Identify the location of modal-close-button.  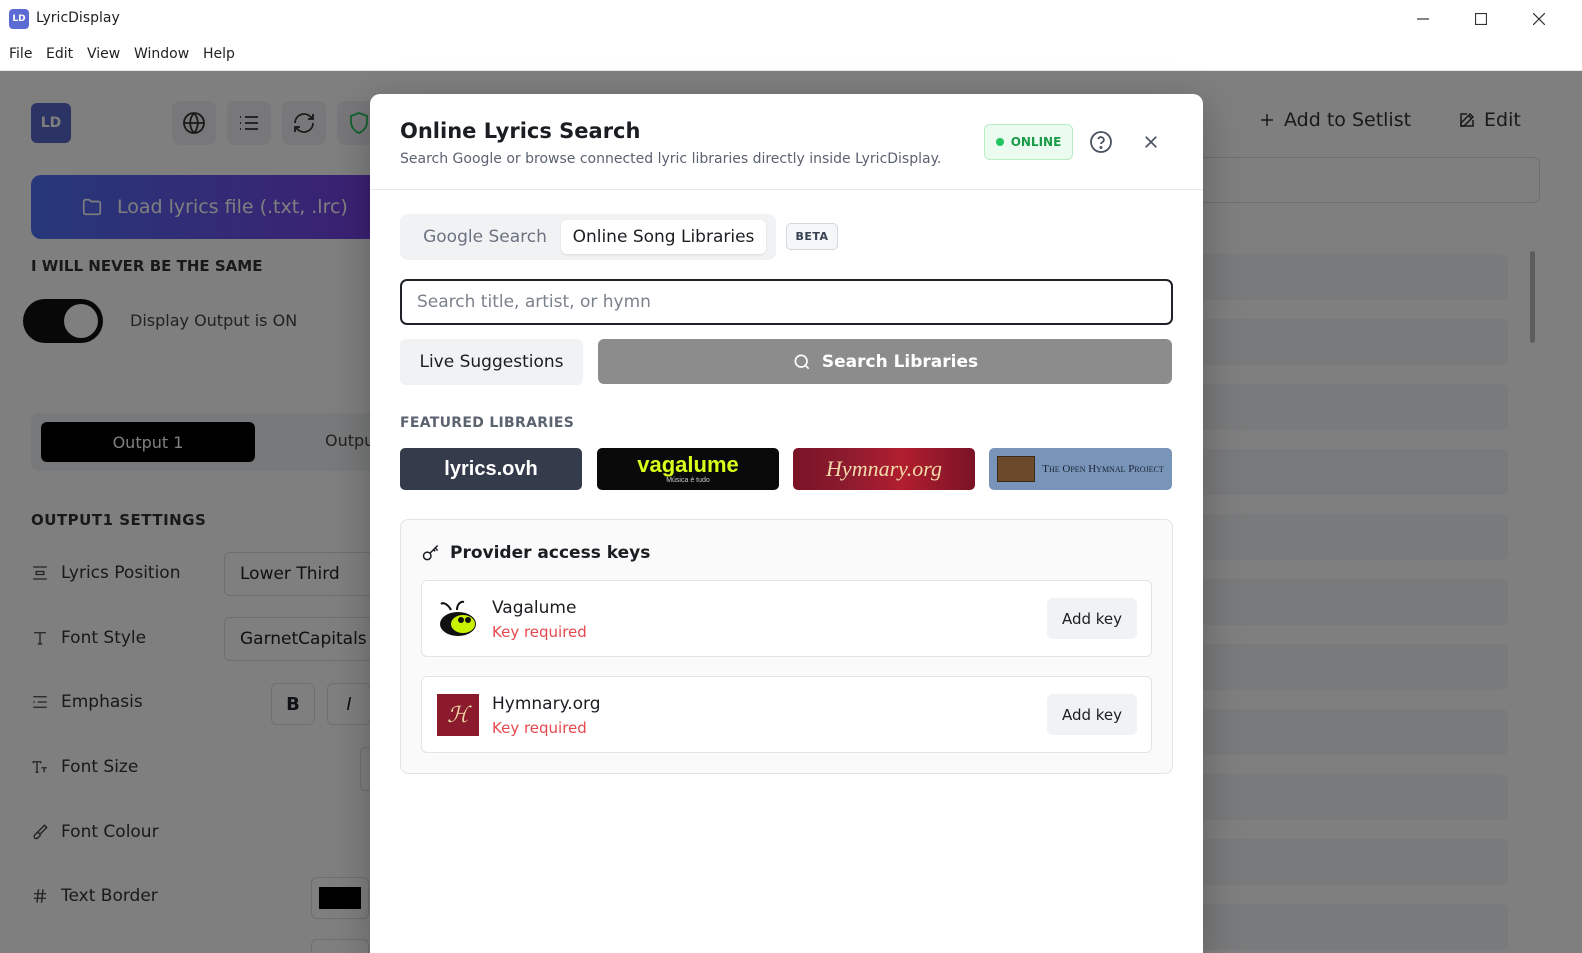
(1151, 142).